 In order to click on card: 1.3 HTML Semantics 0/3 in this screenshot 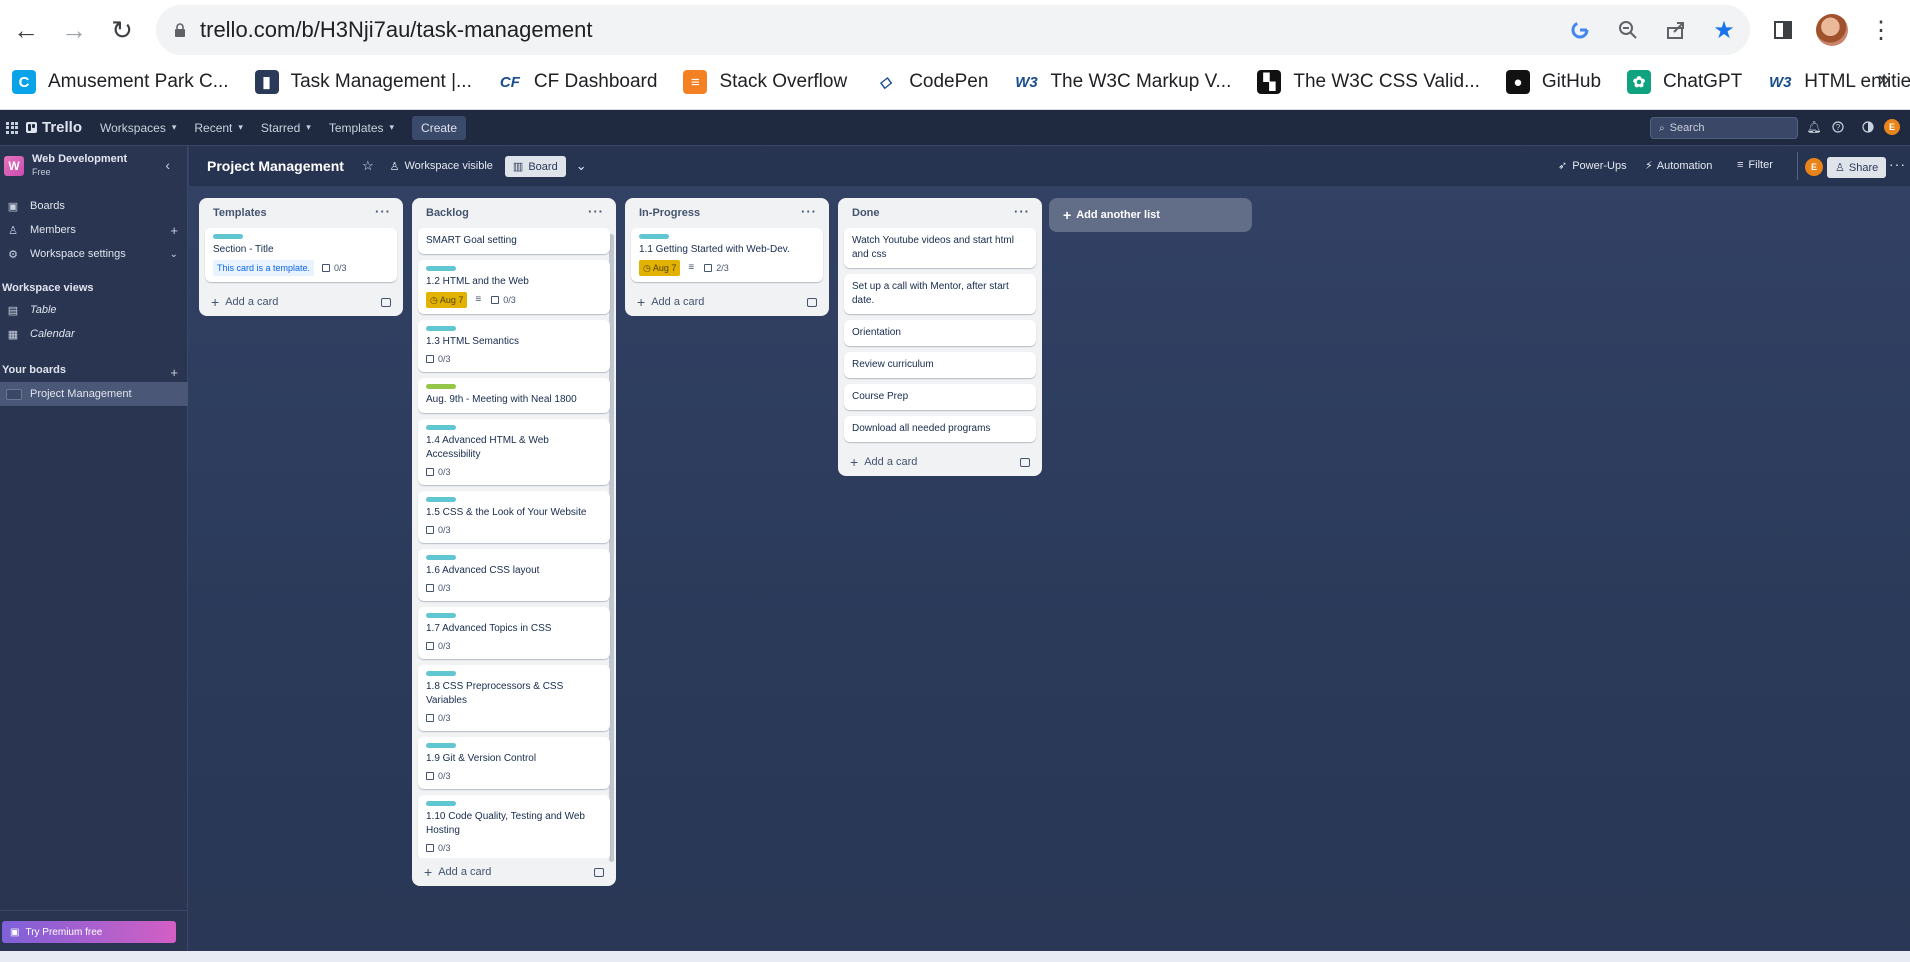, I will do `click(514, 346)`.